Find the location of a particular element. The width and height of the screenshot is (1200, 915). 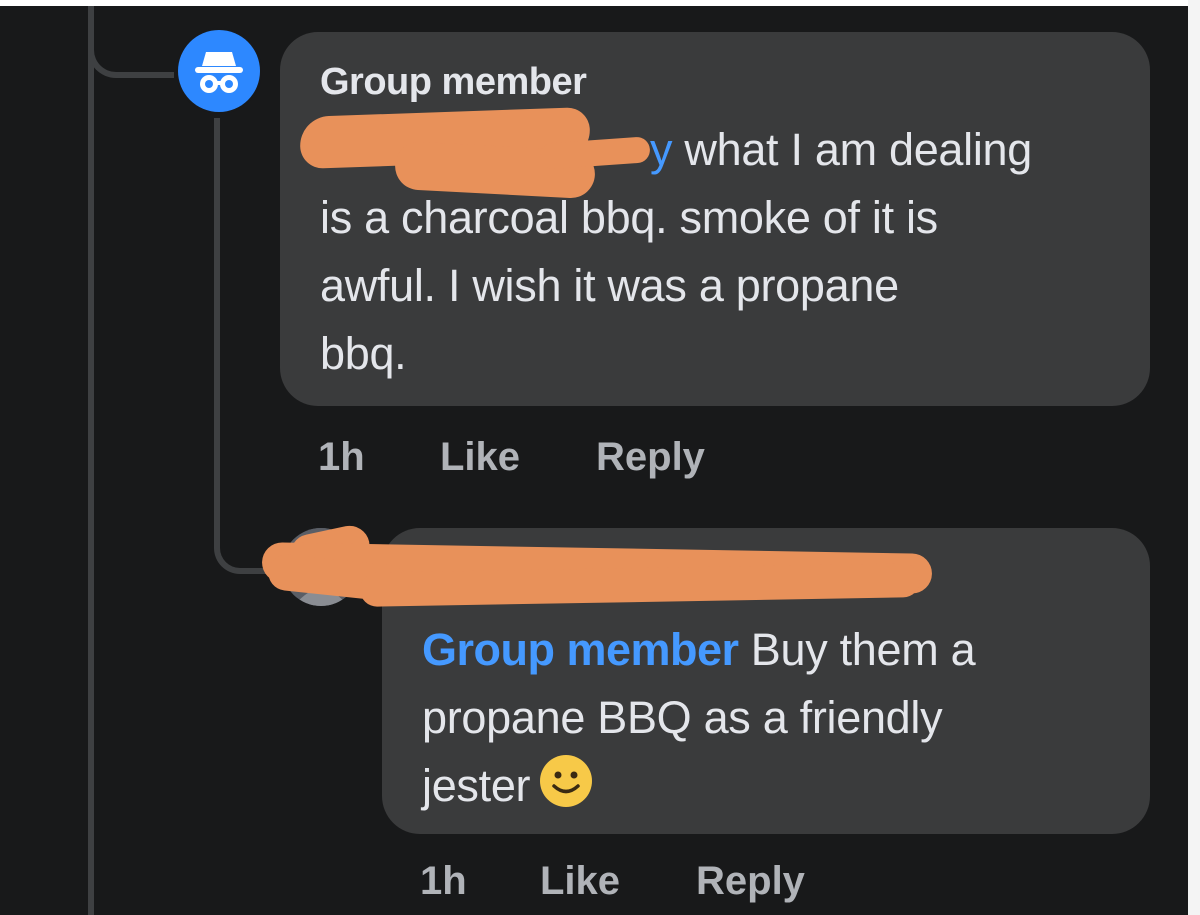

reply-timestamp: 1h is located at coordinates (443, 881).